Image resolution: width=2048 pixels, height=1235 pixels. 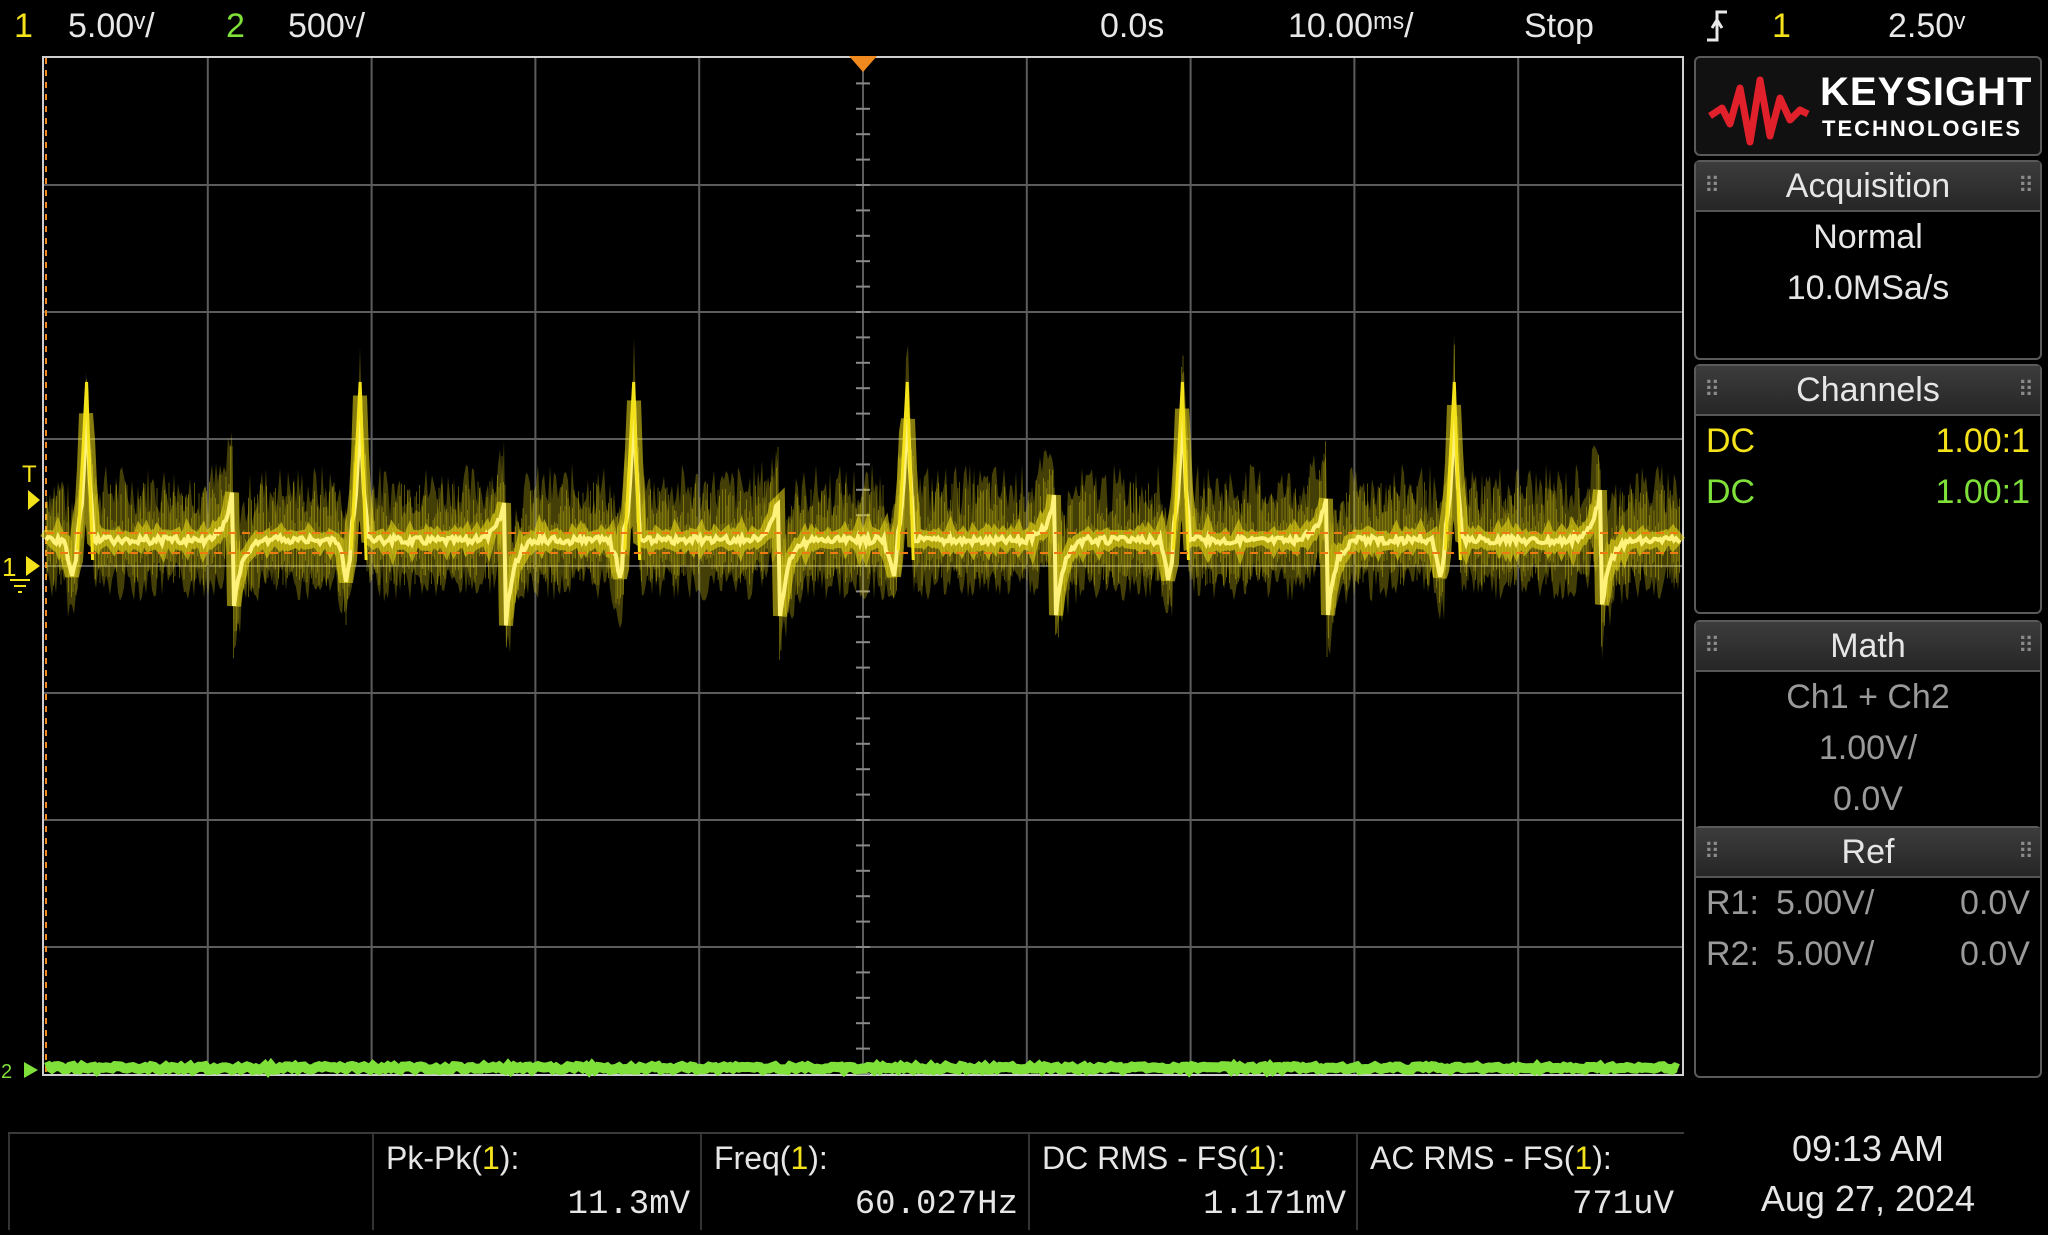 What do you see at coordinates (1868, 390) in the screenshot?
I see `channels-title: Channels` at bounding box center [1868, 390].